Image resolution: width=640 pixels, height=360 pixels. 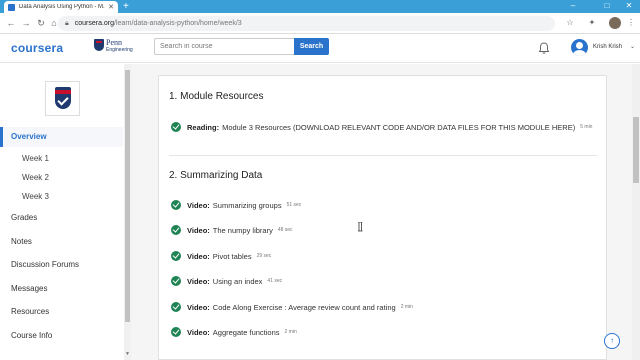 What do you see at coordinates (224, 46) in the screenshot?
I see `course-search-input` at bounding box center [224, 46].